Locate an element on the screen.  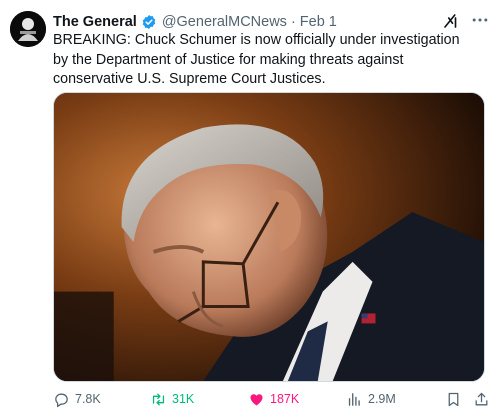
tweet-header: The General @GeneralMCNews · Feb 1 is located at coordinates (195, 22).